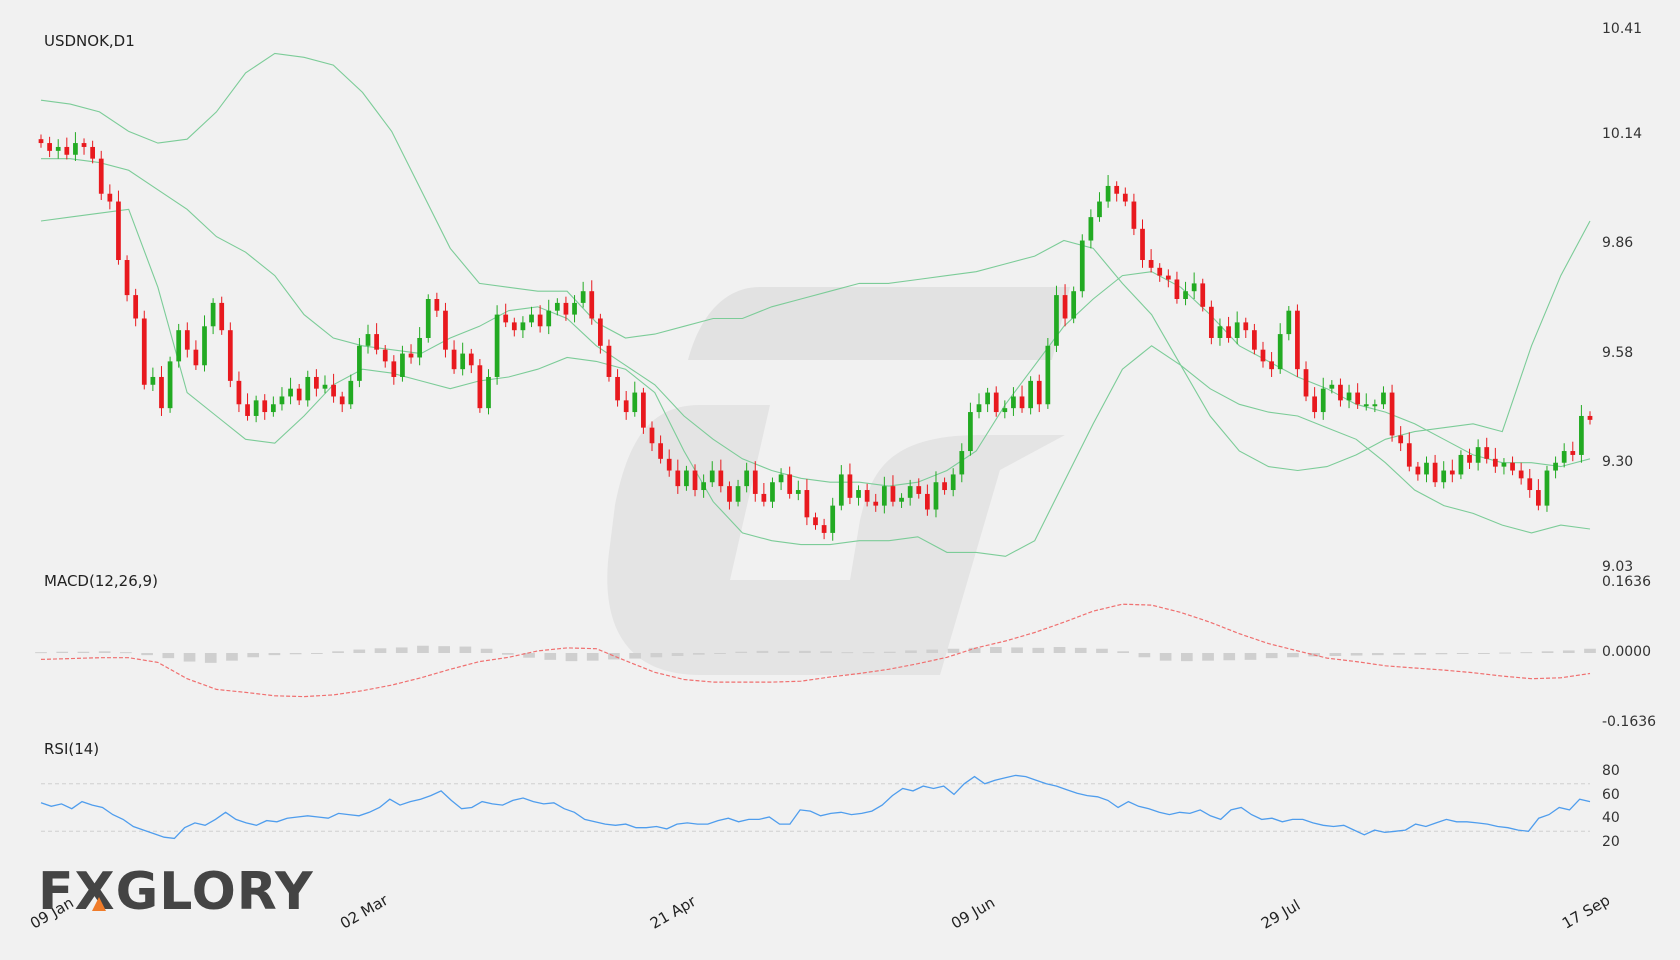 This screenshot has height=960, width=1680. Describe the element at coordinates (1618, 243) in the screenshot. I see `price-tick: 9.86` at that location.